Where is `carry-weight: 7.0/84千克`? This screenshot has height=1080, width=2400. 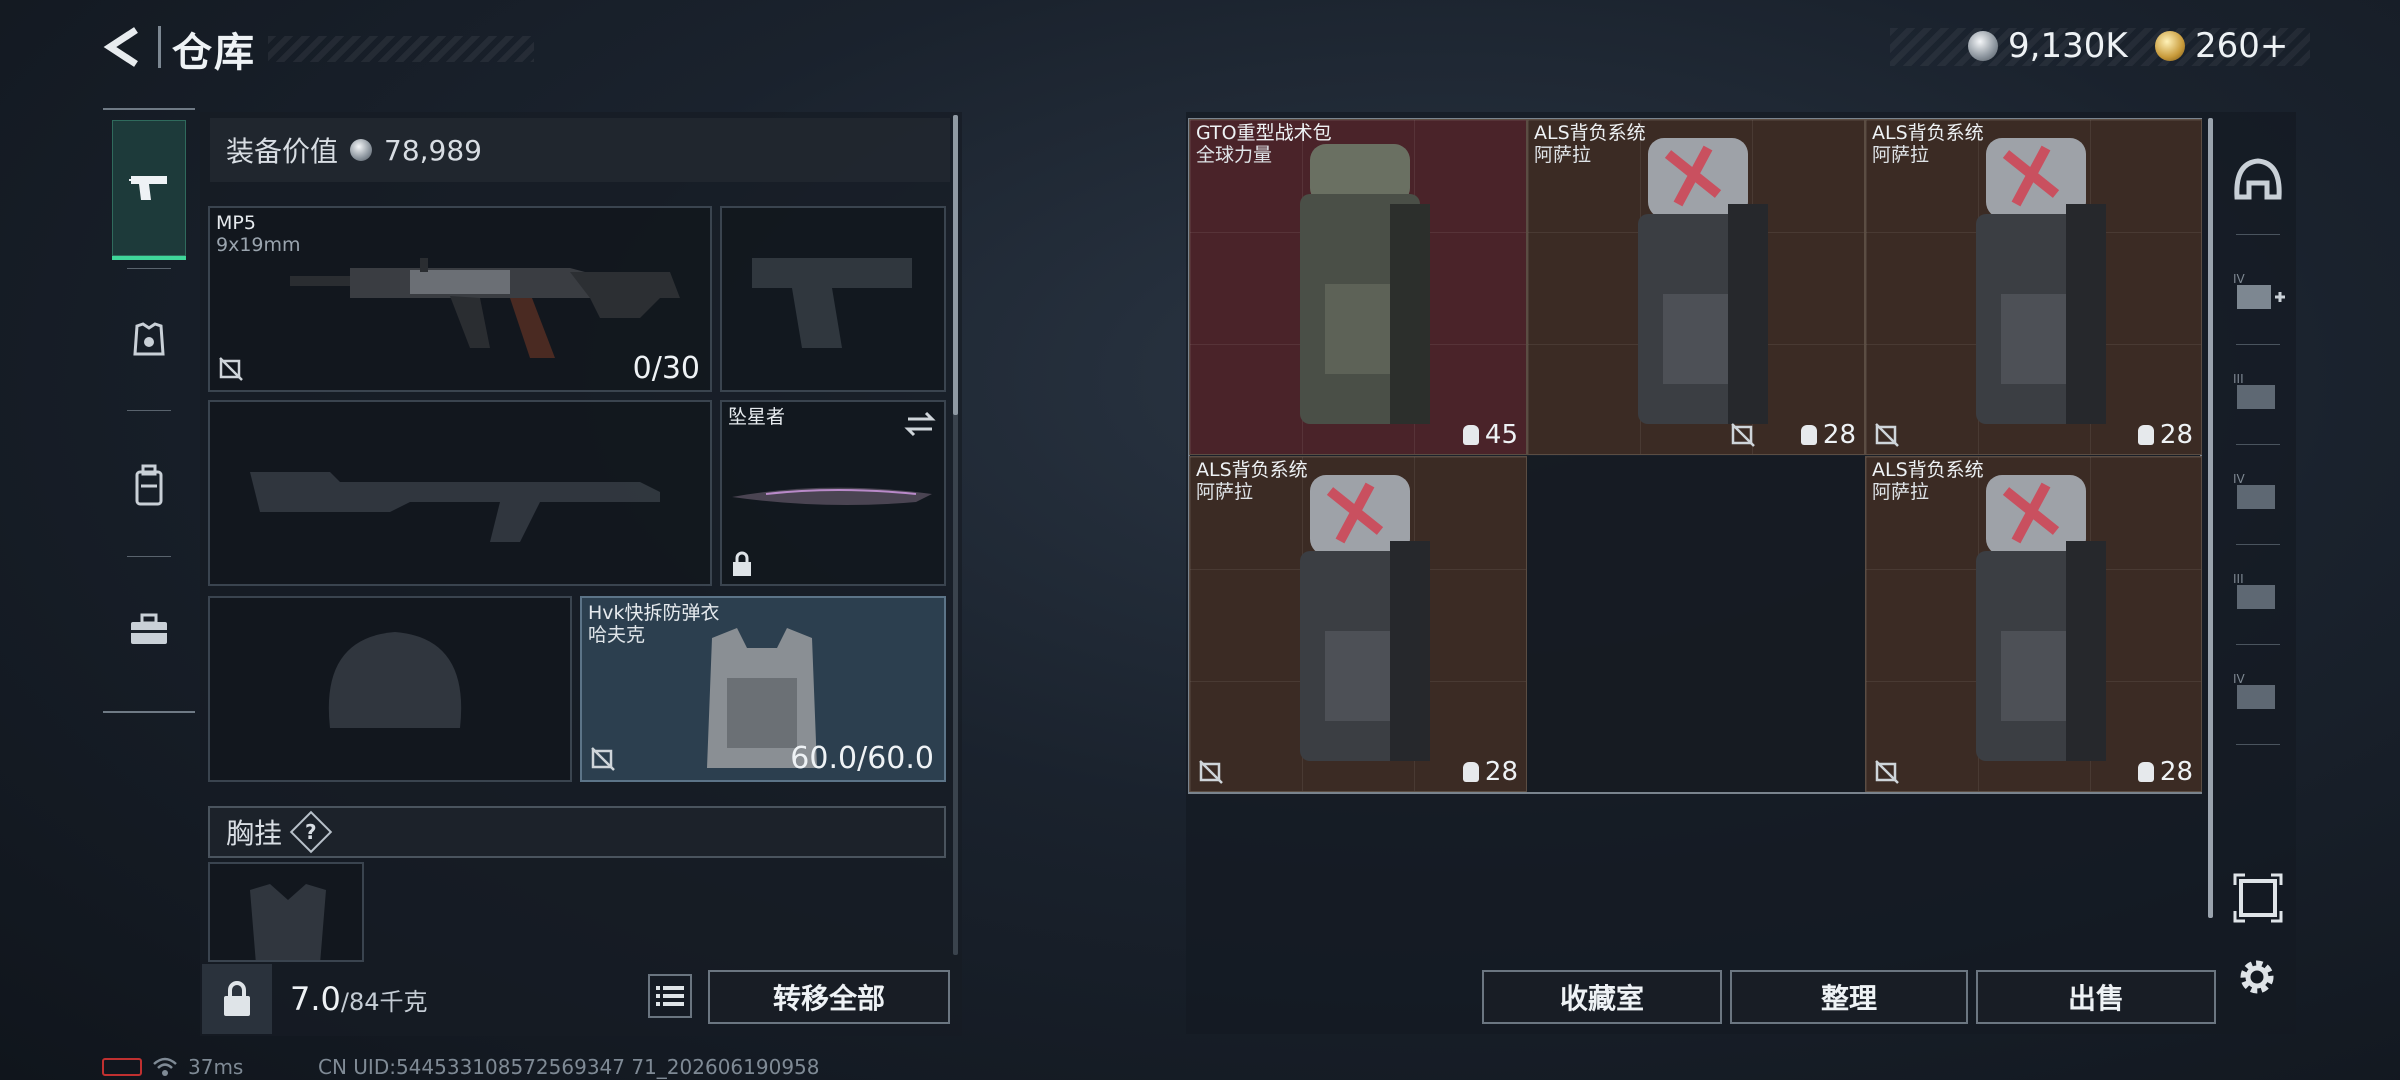
carry-weight: 7.0/84千克 is located at coordinates (359, 999).